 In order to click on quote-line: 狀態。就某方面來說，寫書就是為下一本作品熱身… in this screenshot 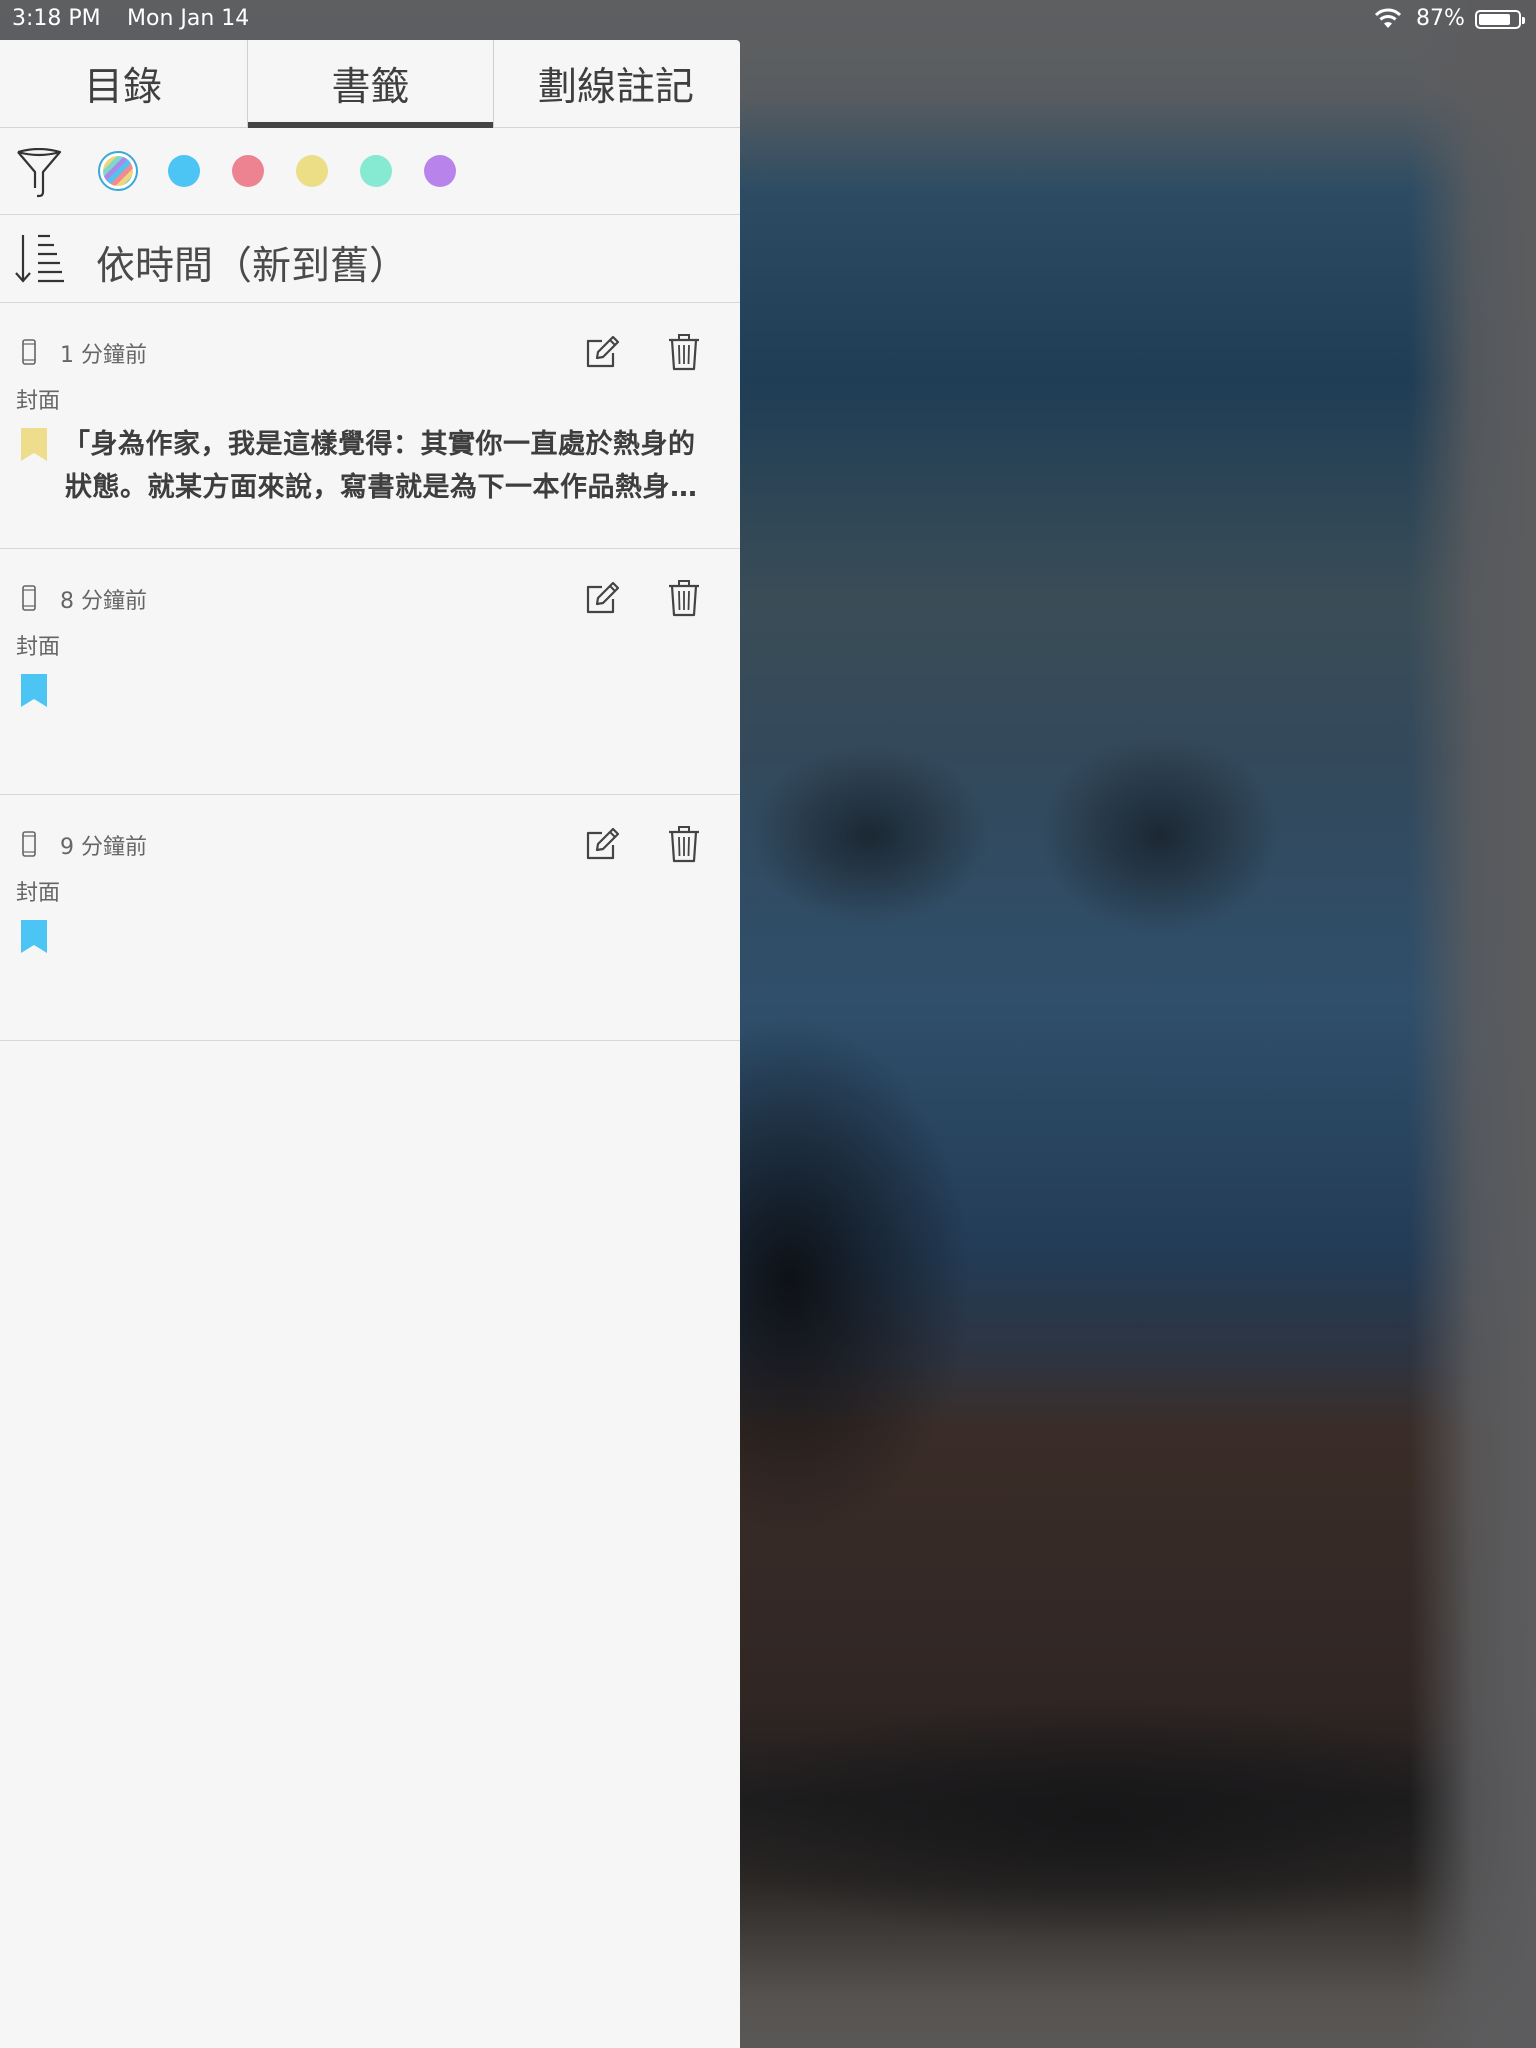, I will do `click(381, 487)`.